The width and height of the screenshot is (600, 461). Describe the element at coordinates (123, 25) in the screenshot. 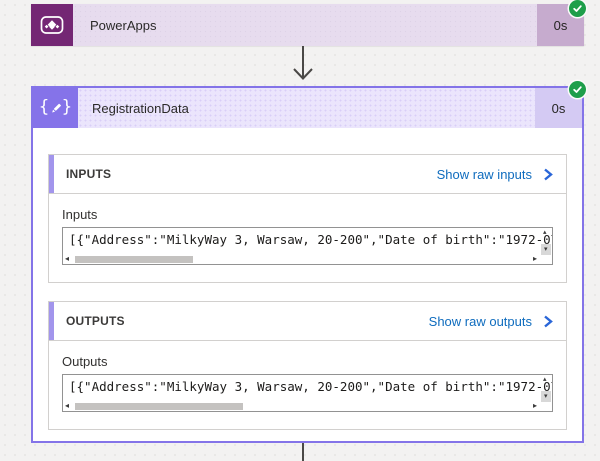

I see `trigger-title: PowerApps` at that location.